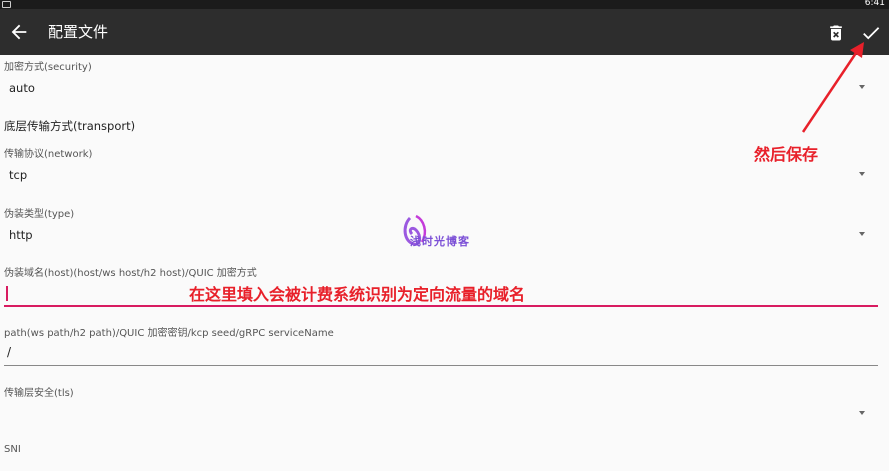 This screenshot has width=889, height=471. I want to click on save-annotation: 然后保存, so click(786, 154).